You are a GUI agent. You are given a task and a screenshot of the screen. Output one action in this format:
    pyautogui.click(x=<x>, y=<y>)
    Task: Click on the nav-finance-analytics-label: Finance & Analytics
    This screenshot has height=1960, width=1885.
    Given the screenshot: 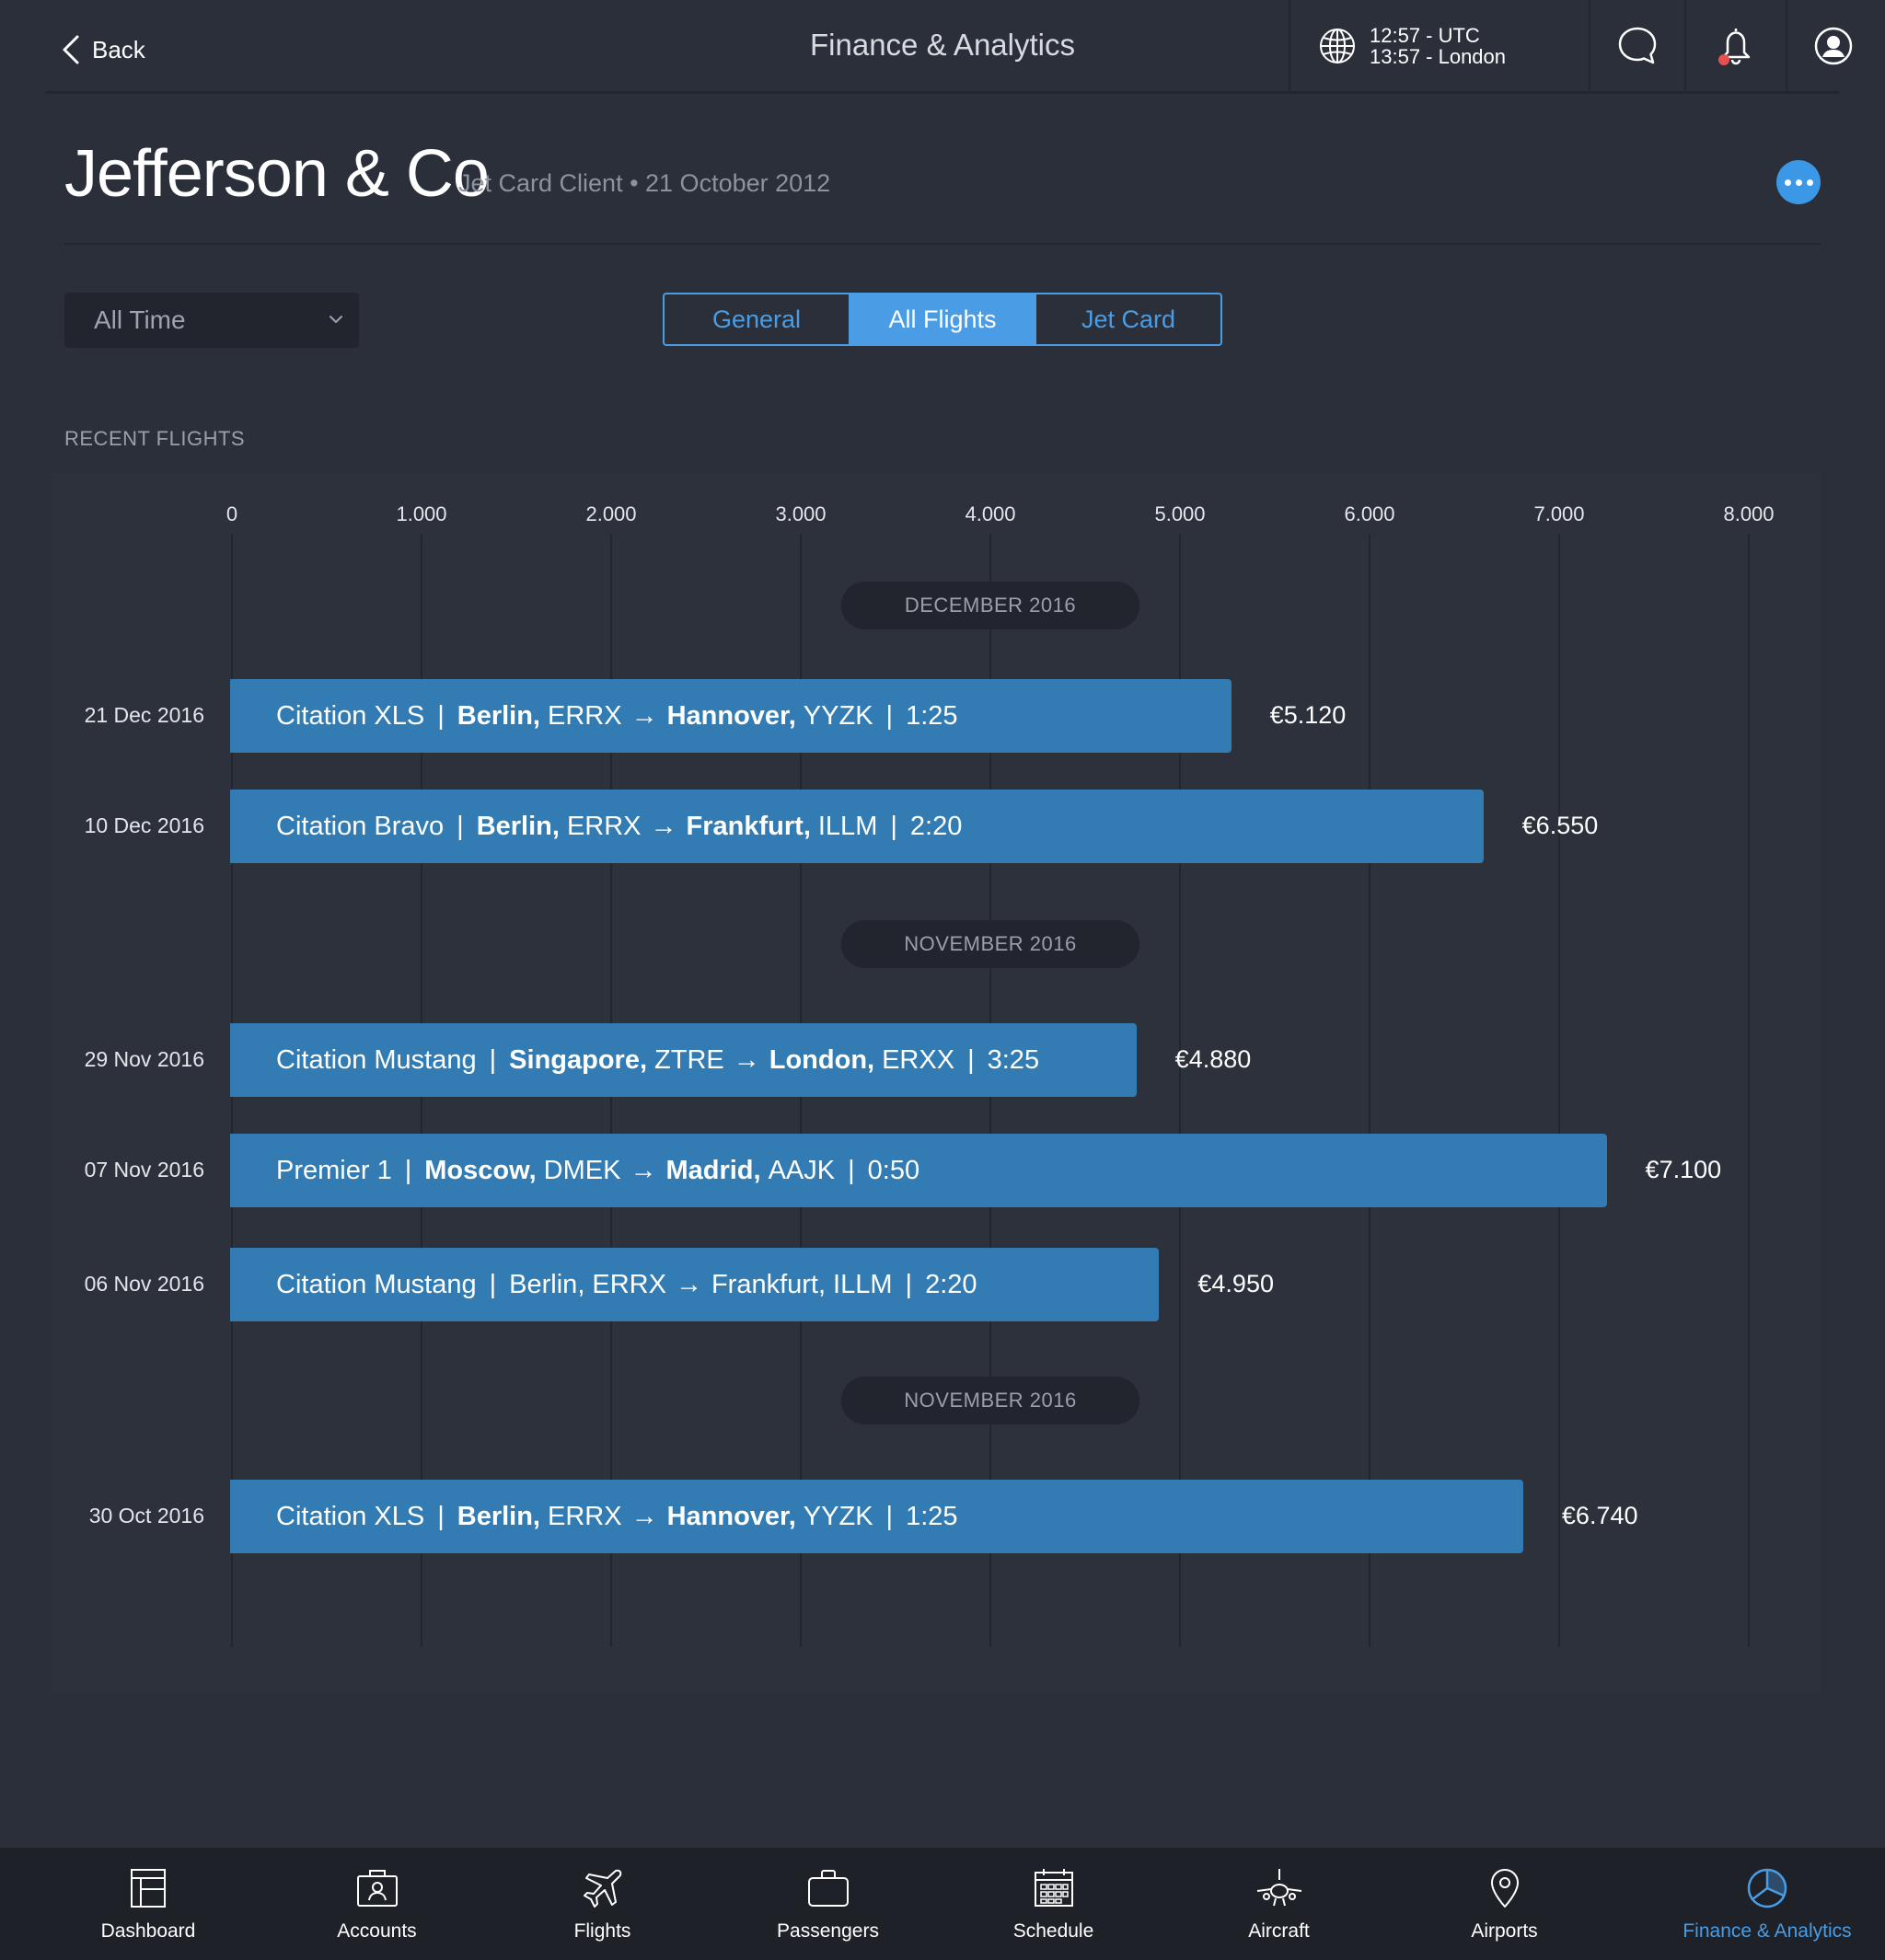 What is the action you would take?
    pyautogui.click(x=1767, y=1931)
    